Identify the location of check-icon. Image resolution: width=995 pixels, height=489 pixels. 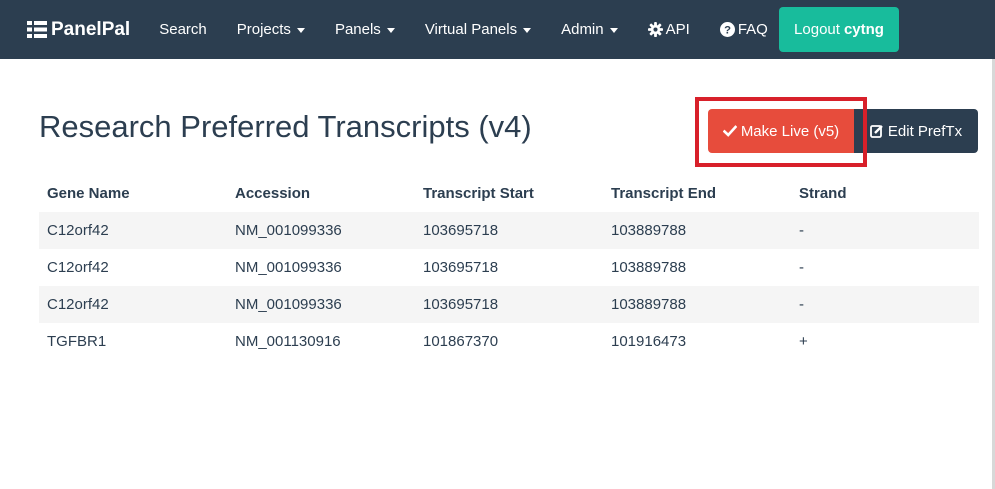
(729, 131).